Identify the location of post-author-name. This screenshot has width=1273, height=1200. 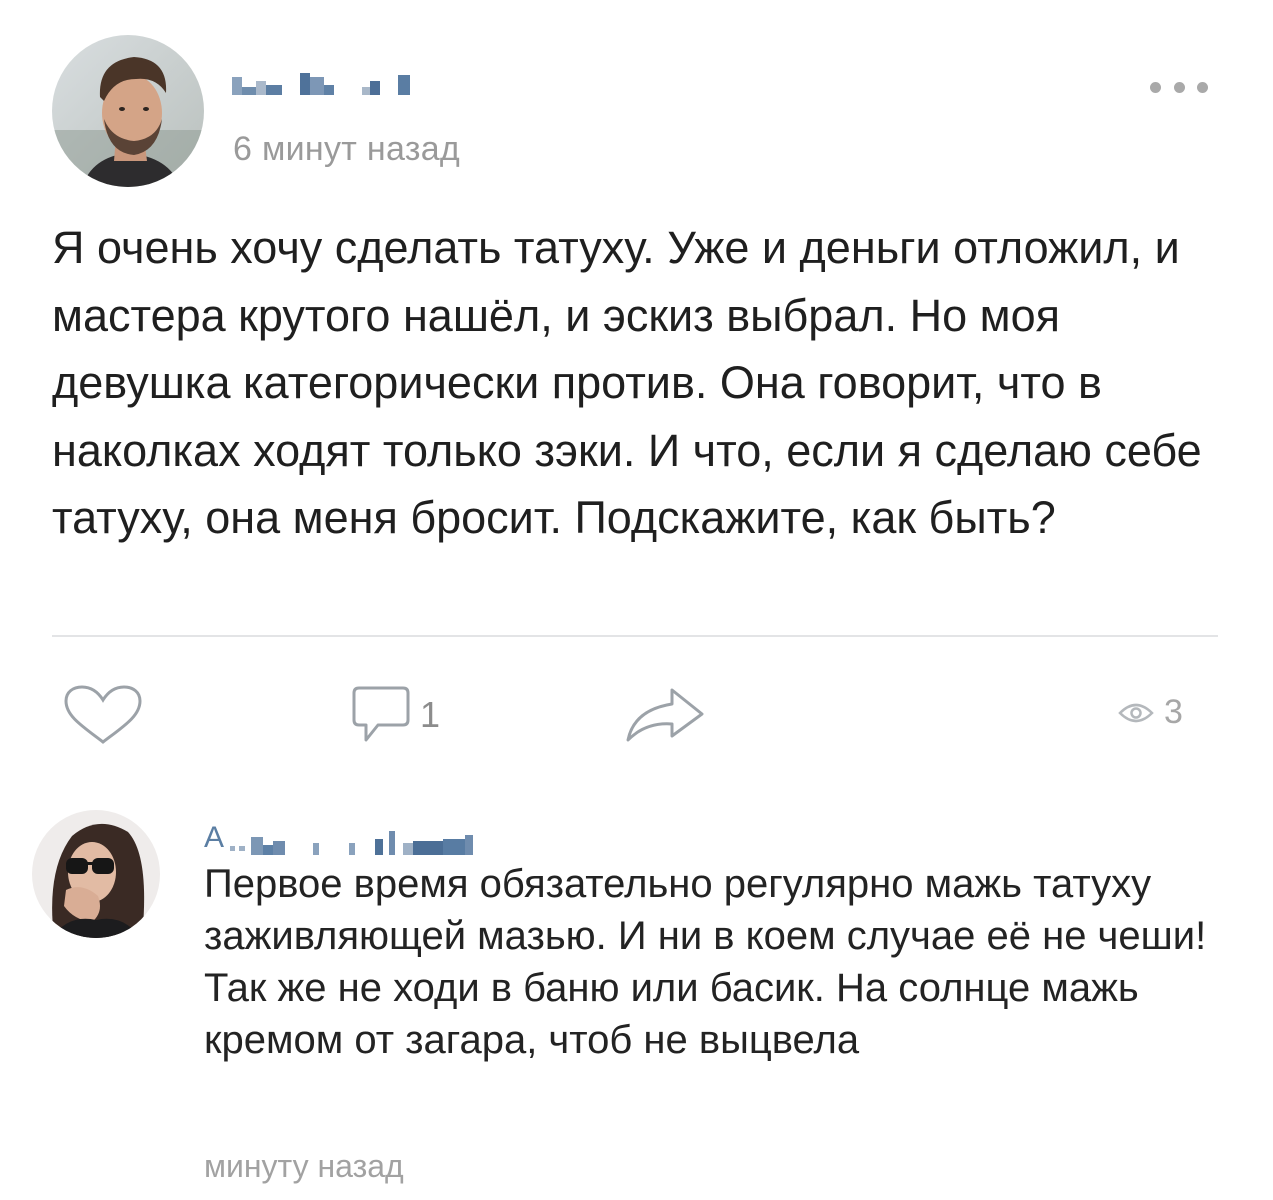
(321, 80).